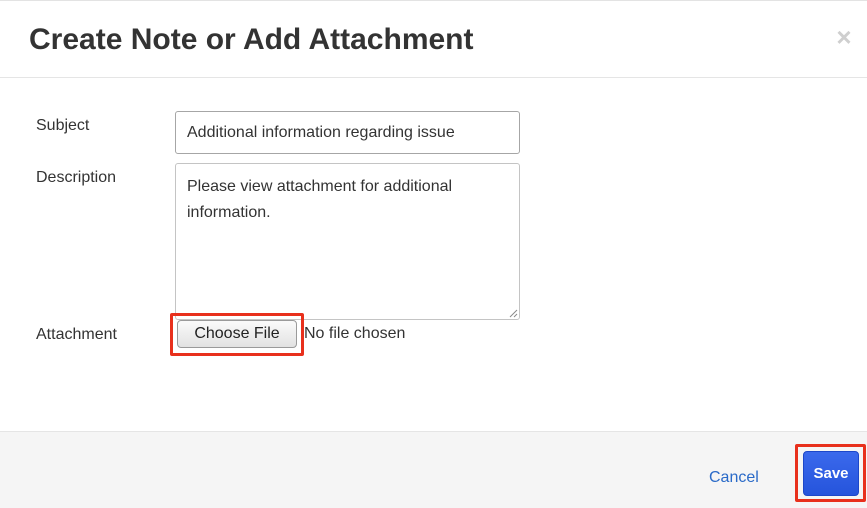  Describe the element at coordinates (831, 473) in the screenshot. I see `save-button: Save` at that location.